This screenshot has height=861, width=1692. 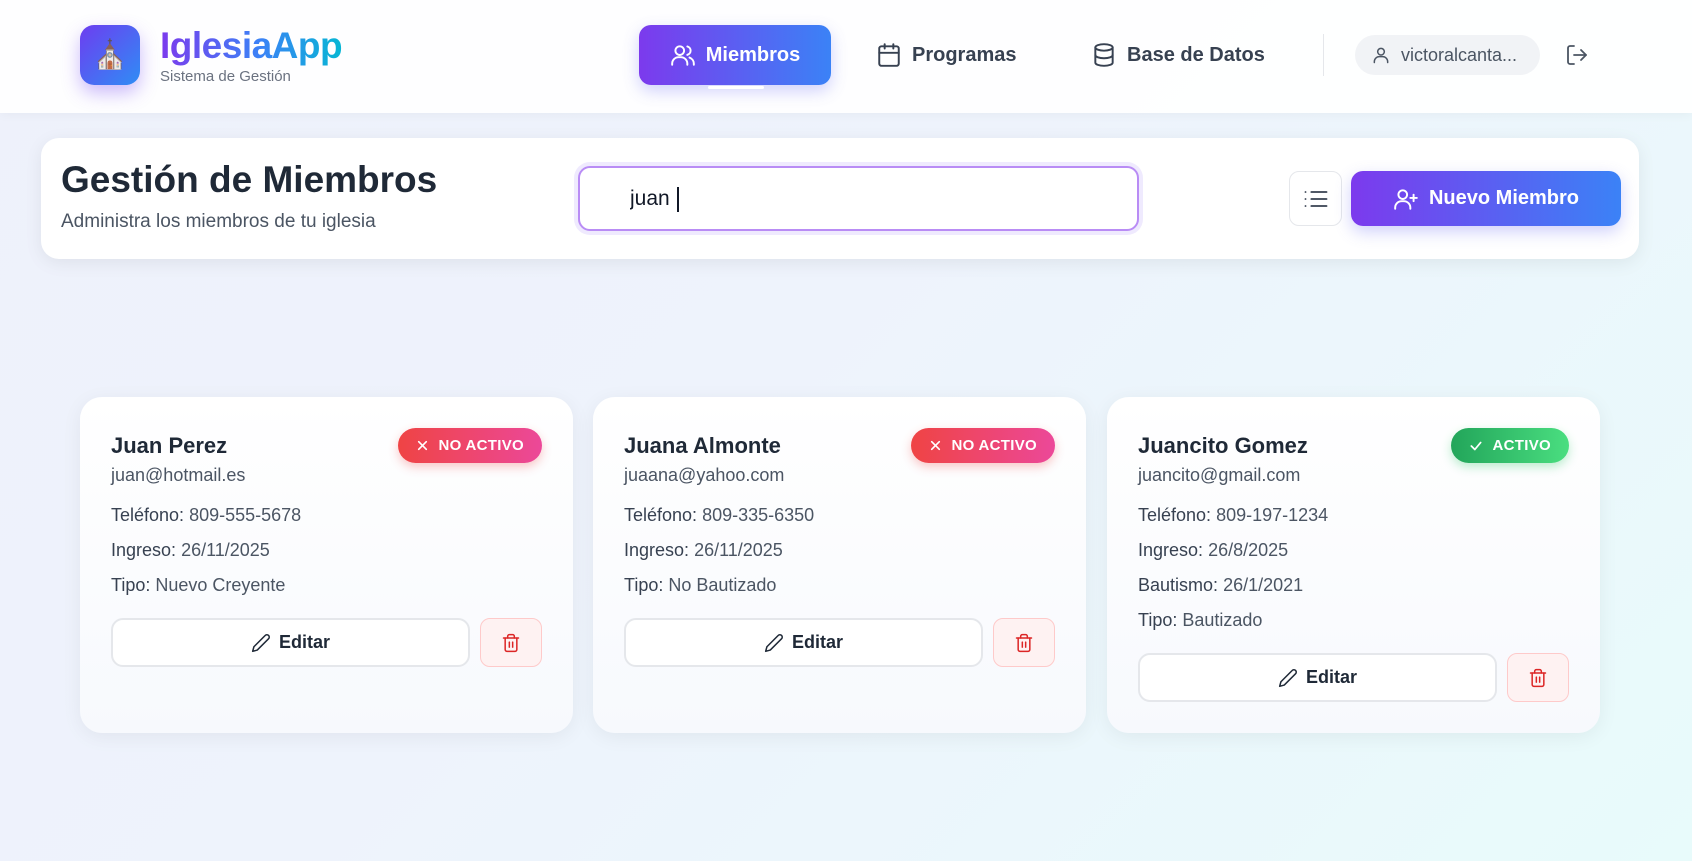 What do you see at coordinates (1196, 54) in the screenshot?
I see `nav-label: Base de Datos` at bounding box center [1196, 54].